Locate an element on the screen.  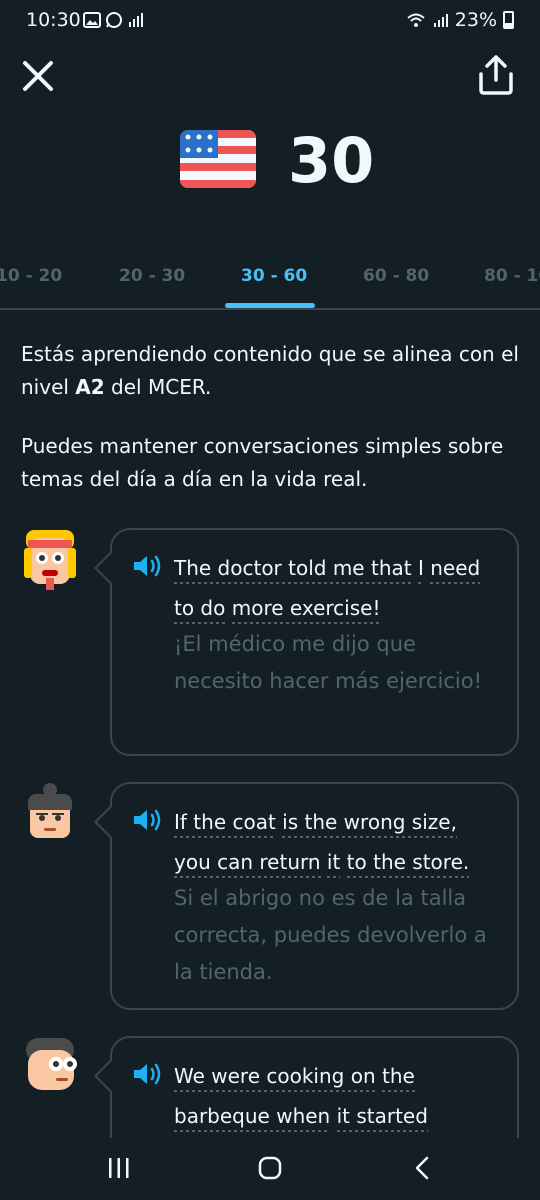
status-bar: 10:30 23% is located at coordinates (270, 21).